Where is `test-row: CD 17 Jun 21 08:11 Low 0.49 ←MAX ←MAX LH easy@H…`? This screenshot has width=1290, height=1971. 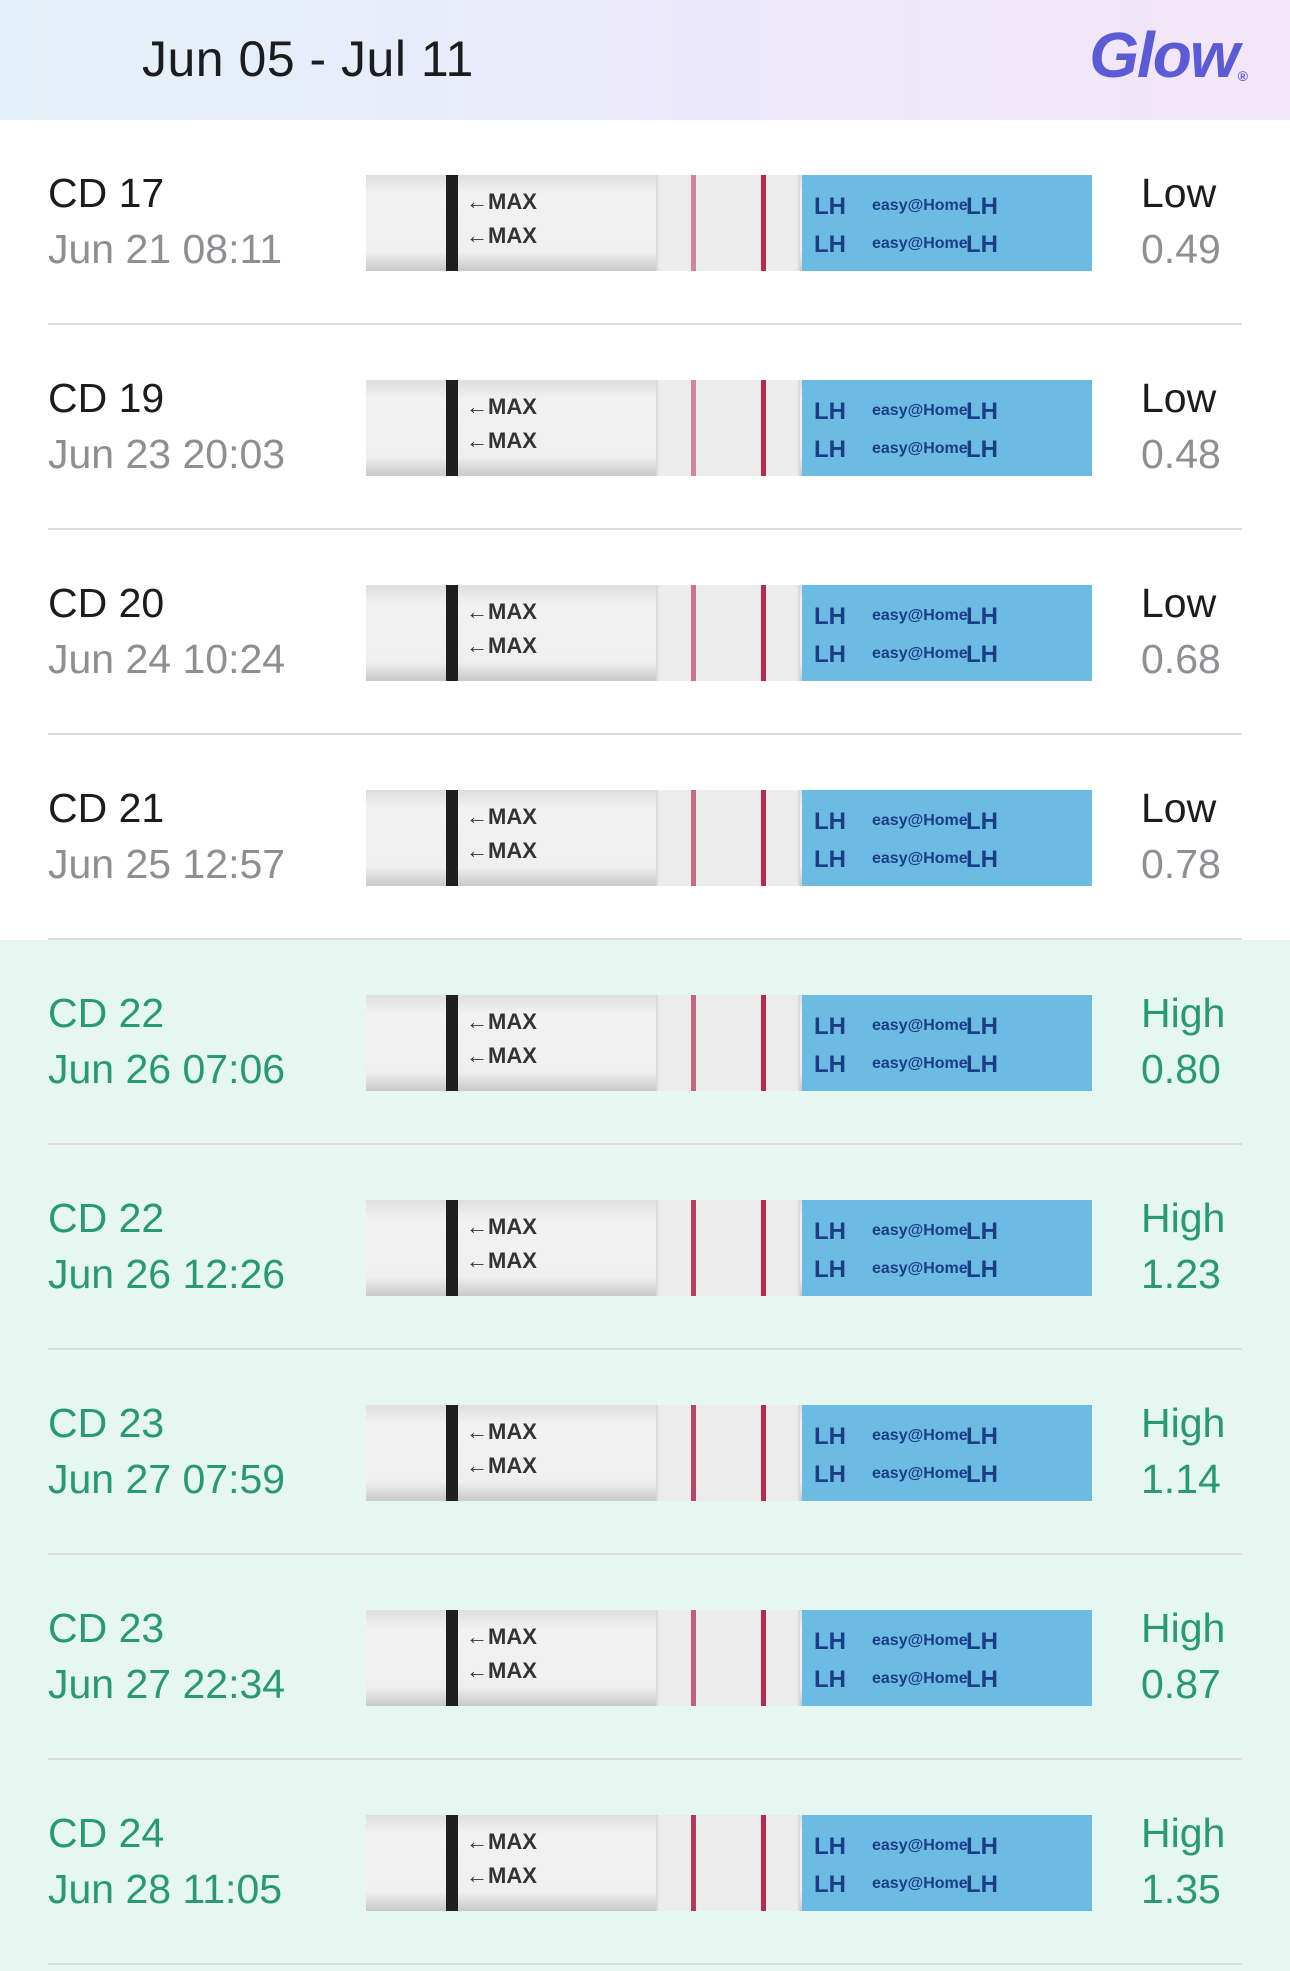 test-row: CD 17 Jun 21 08:11 Low 0.49 ←MAX ←MAX LH easy@H… is located at coordinates (645, 222).